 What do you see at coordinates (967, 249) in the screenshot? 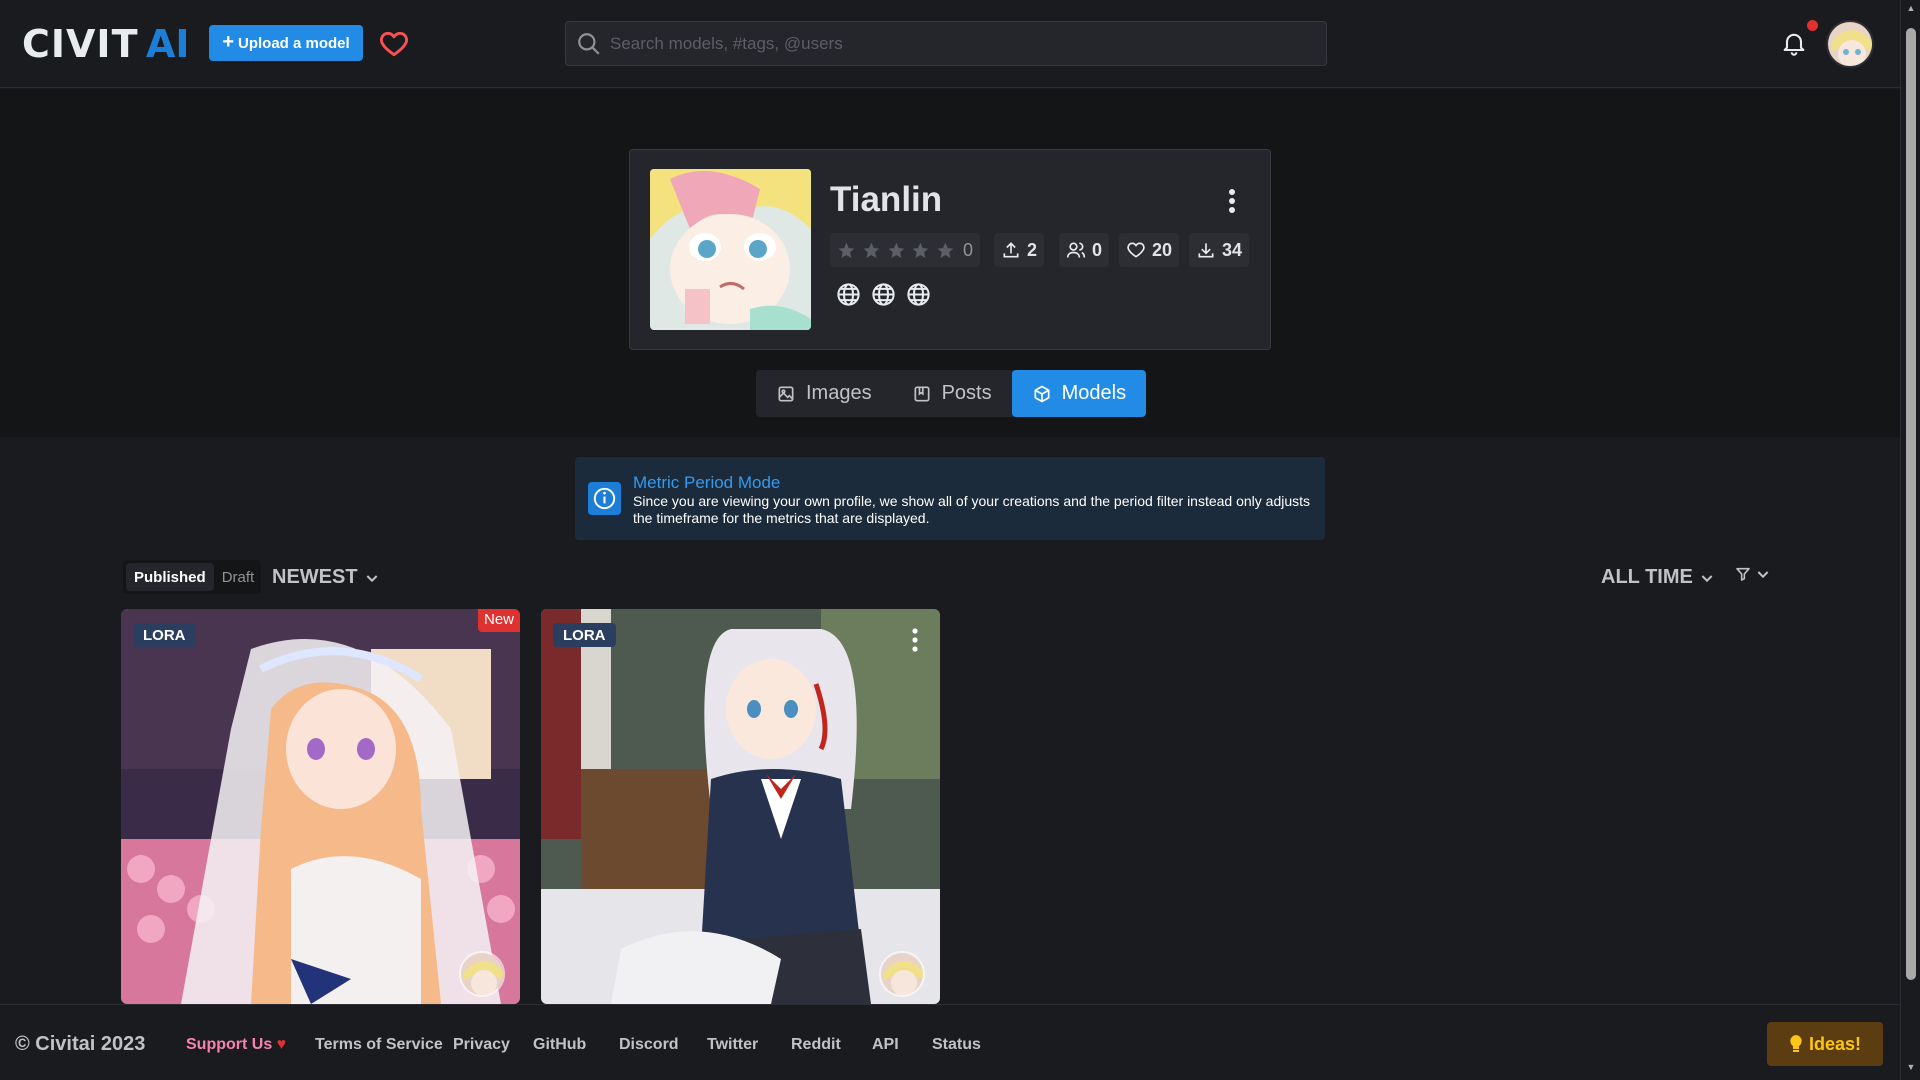
I see `rating-count: 0` at bounding box center [967, 249].